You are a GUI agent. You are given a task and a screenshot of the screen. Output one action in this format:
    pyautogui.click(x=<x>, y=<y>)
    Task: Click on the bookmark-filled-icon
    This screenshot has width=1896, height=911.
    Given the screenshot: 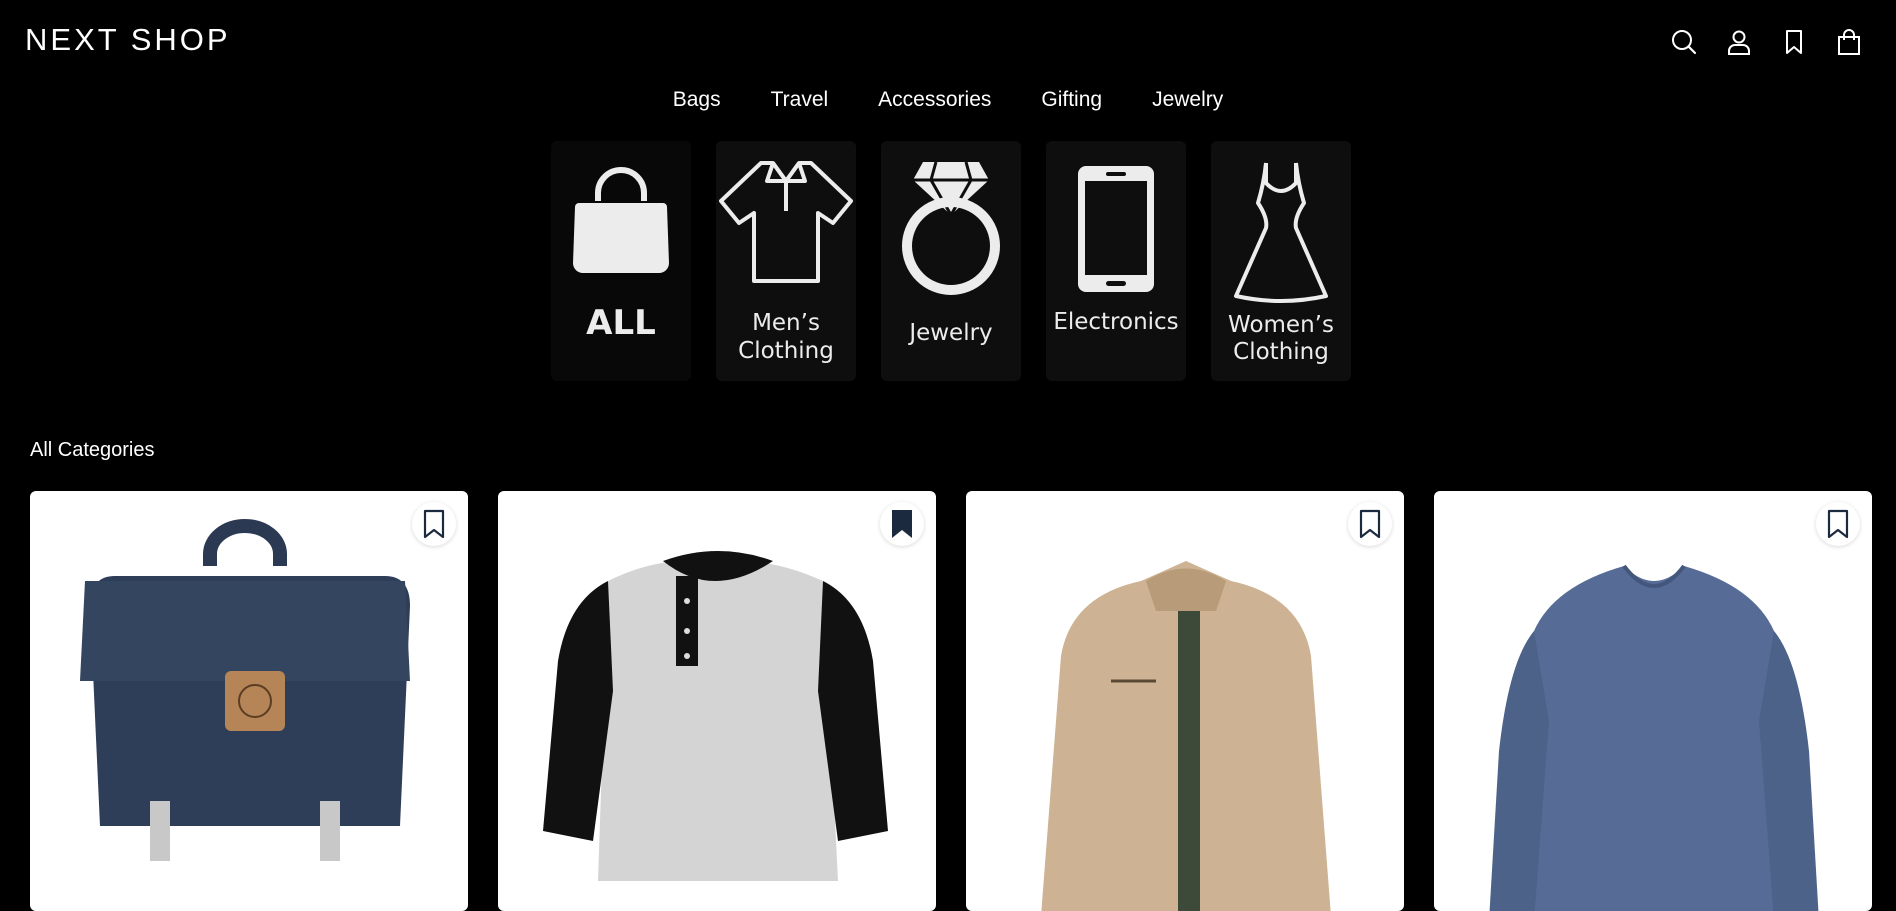 What is the action you would take?
    pyautogui.click(x=902, y=524)
    